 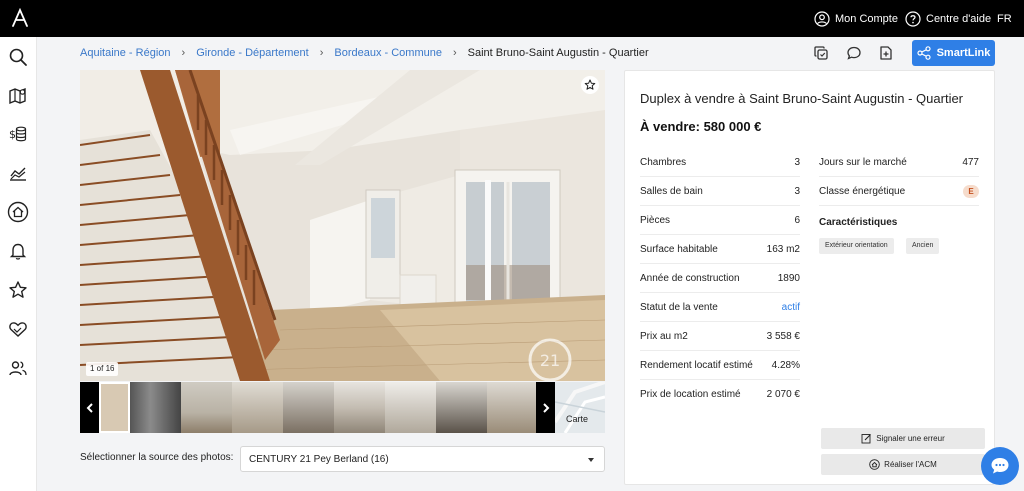 I want to click on acm-label: Réaliser l'ACM, so click(x=910, y=464).